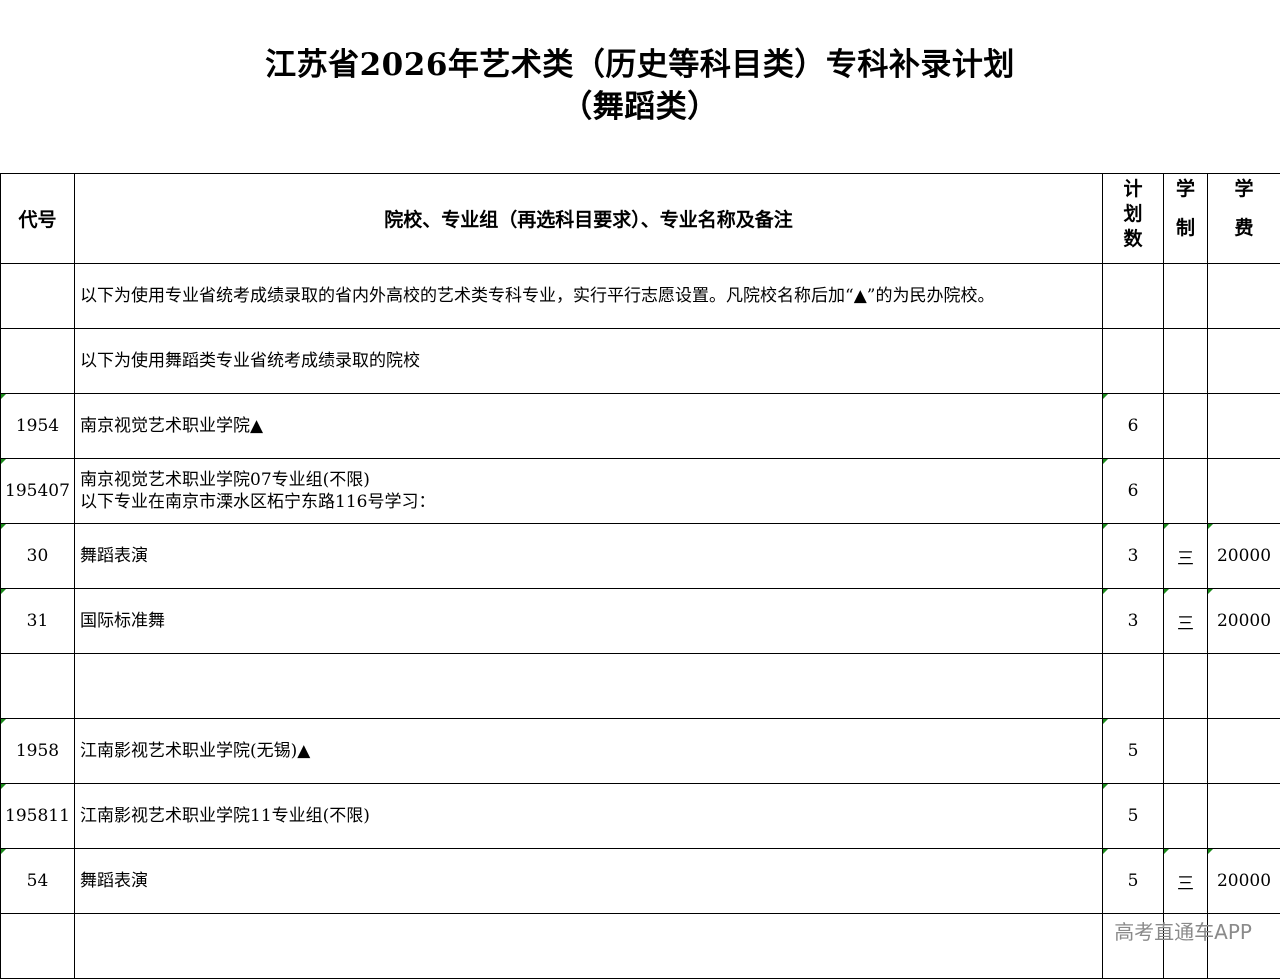  I want to click on table-row: 1958 江南影视艺术职业学院(无锡)▲ 5, so click(640, 751).